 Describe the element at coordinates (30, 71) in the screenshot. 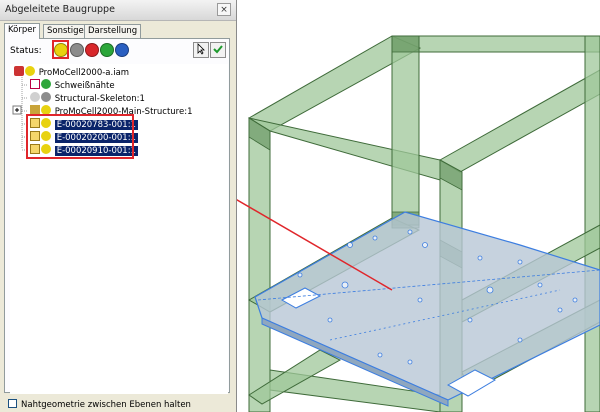

I see `include-status-icon` at that location.